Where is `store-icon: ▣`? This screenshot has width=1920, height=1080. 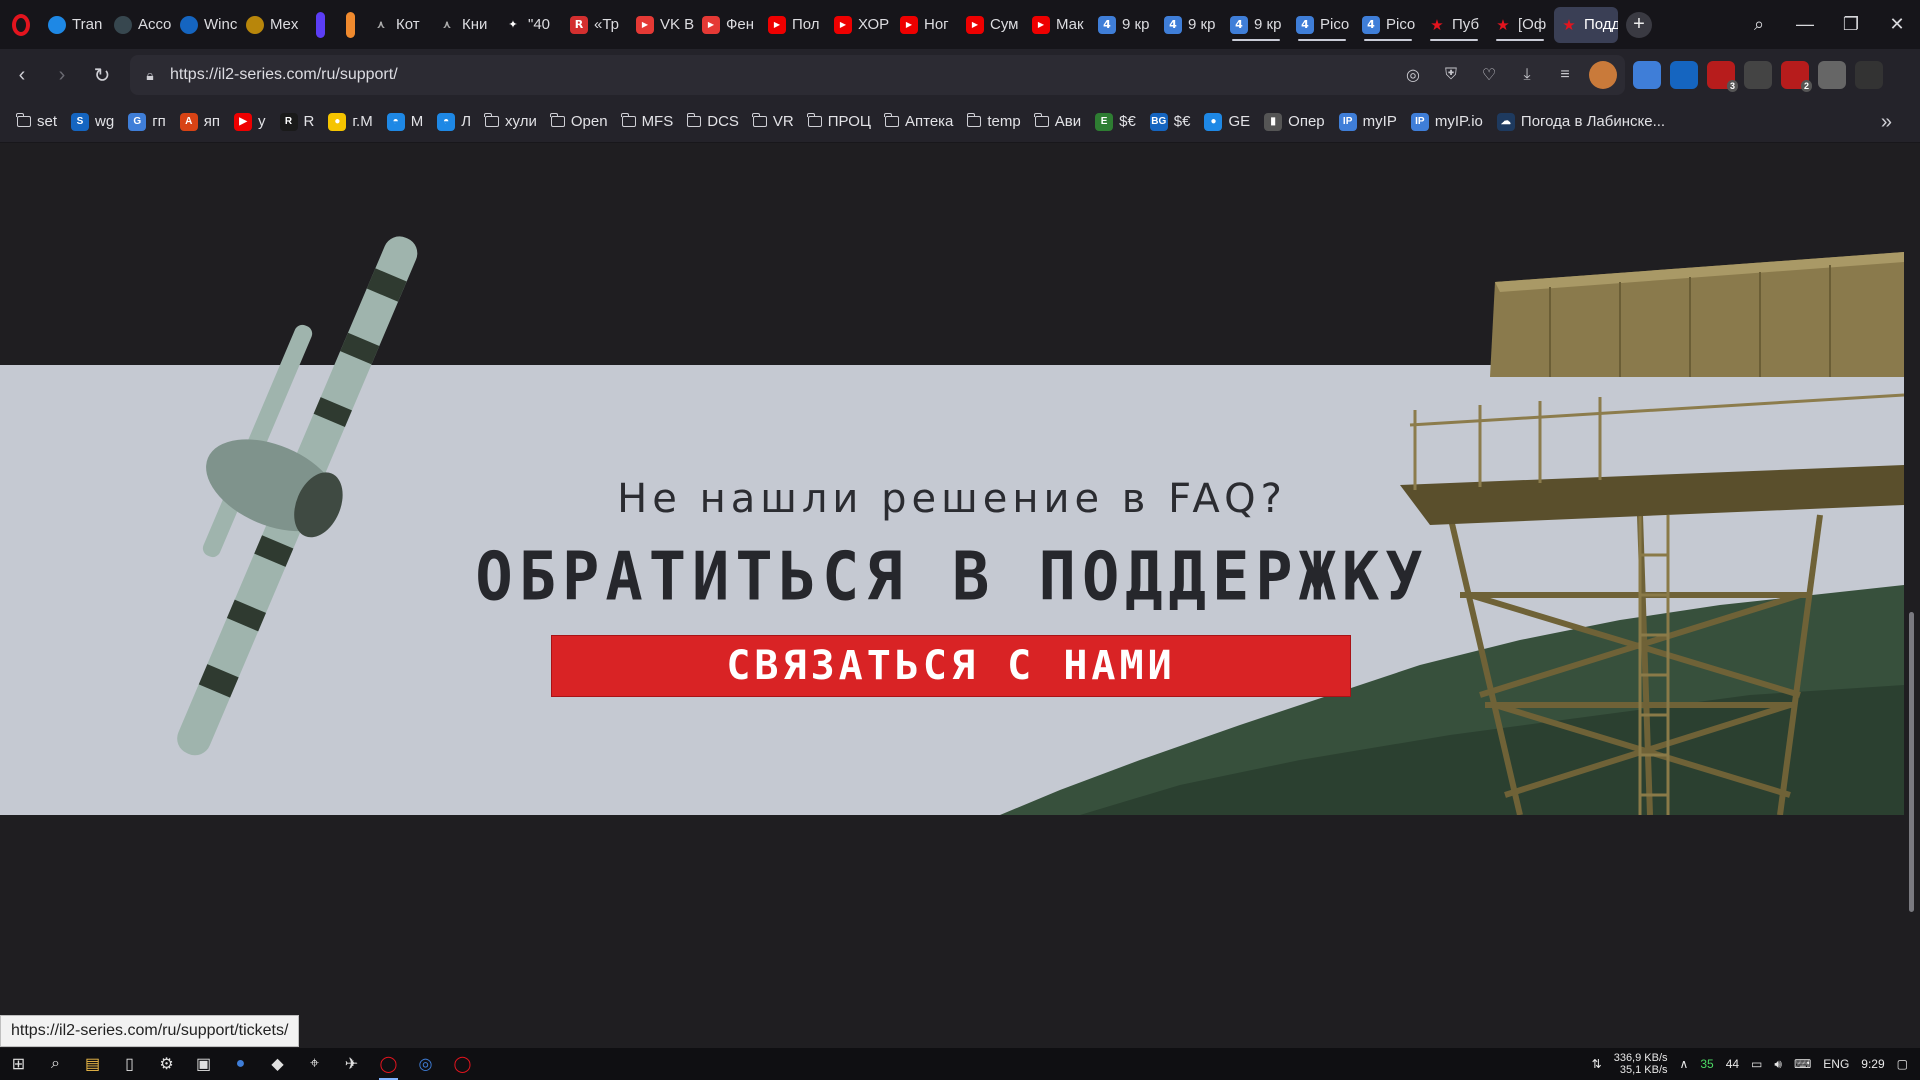 store-icon: ▣ is located at coordinates (203, 1064).